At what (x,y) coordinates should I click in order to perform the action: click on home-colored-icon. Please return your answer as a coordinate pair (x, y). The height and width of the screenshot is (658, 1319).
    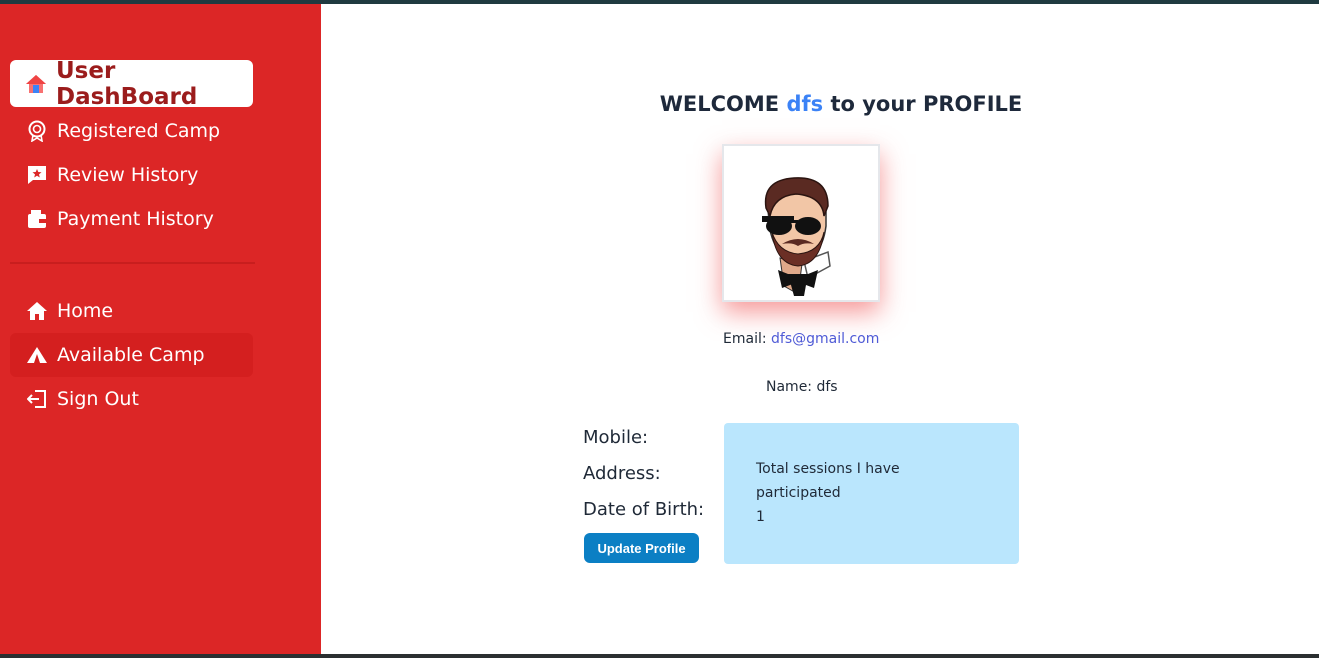
    Looking at the image, I should click on (36, 83).